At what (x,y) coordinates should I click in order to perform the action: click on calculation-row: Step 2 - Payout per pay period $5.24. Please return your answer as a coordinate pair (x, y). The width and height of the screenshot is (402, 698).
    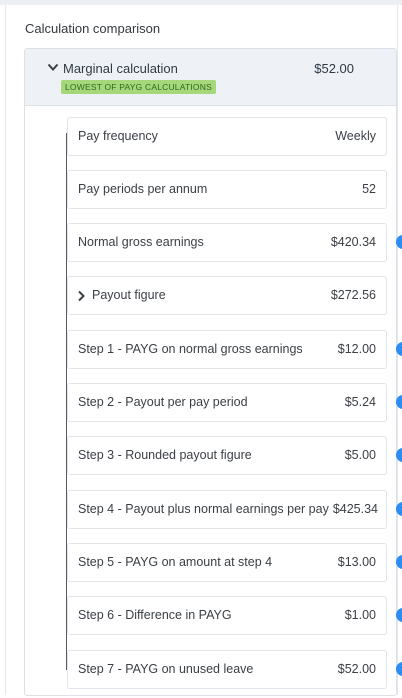
    Looking at the image, I should click on (227, 402).